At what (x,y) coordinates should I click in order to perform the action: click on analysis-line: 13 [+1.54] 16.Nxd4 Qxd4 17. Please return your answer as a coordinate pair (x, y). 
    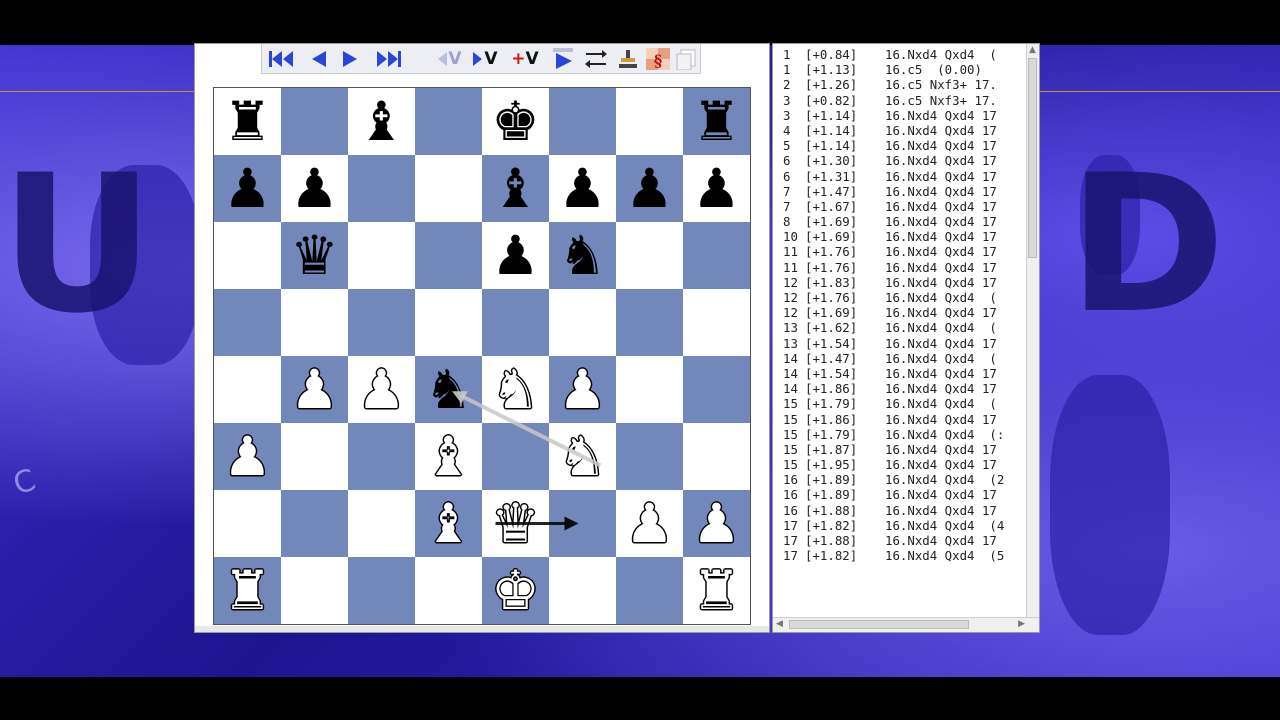
    Looking at the image, I should click on (905, 343).